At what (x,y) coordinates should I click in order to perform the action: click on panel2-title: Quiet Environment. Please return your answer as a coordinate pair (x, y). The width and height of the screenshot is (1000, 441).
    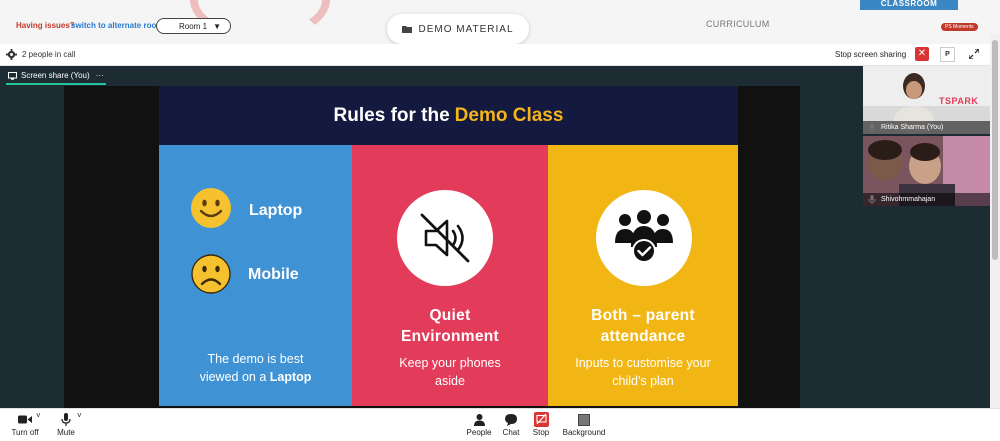
    Looking at the image, I should click on (450, 326).